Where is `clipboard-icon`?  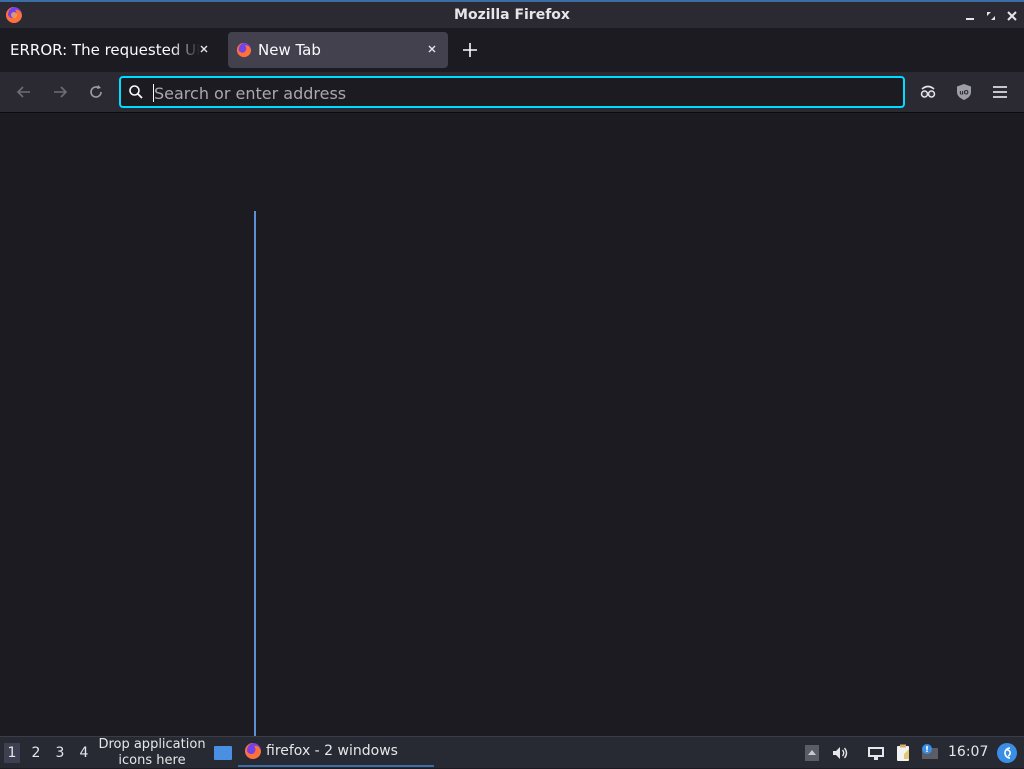
clipboard-icon is located at coordinates (903, 752).